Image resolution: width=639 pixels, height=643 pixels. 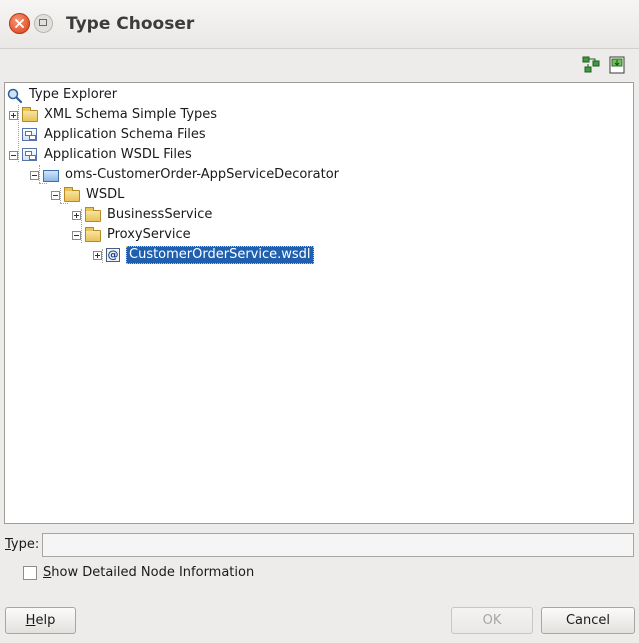 I want to click on tree-item-application-schema-files: Application Schema Files, so click(x=115, y=135).